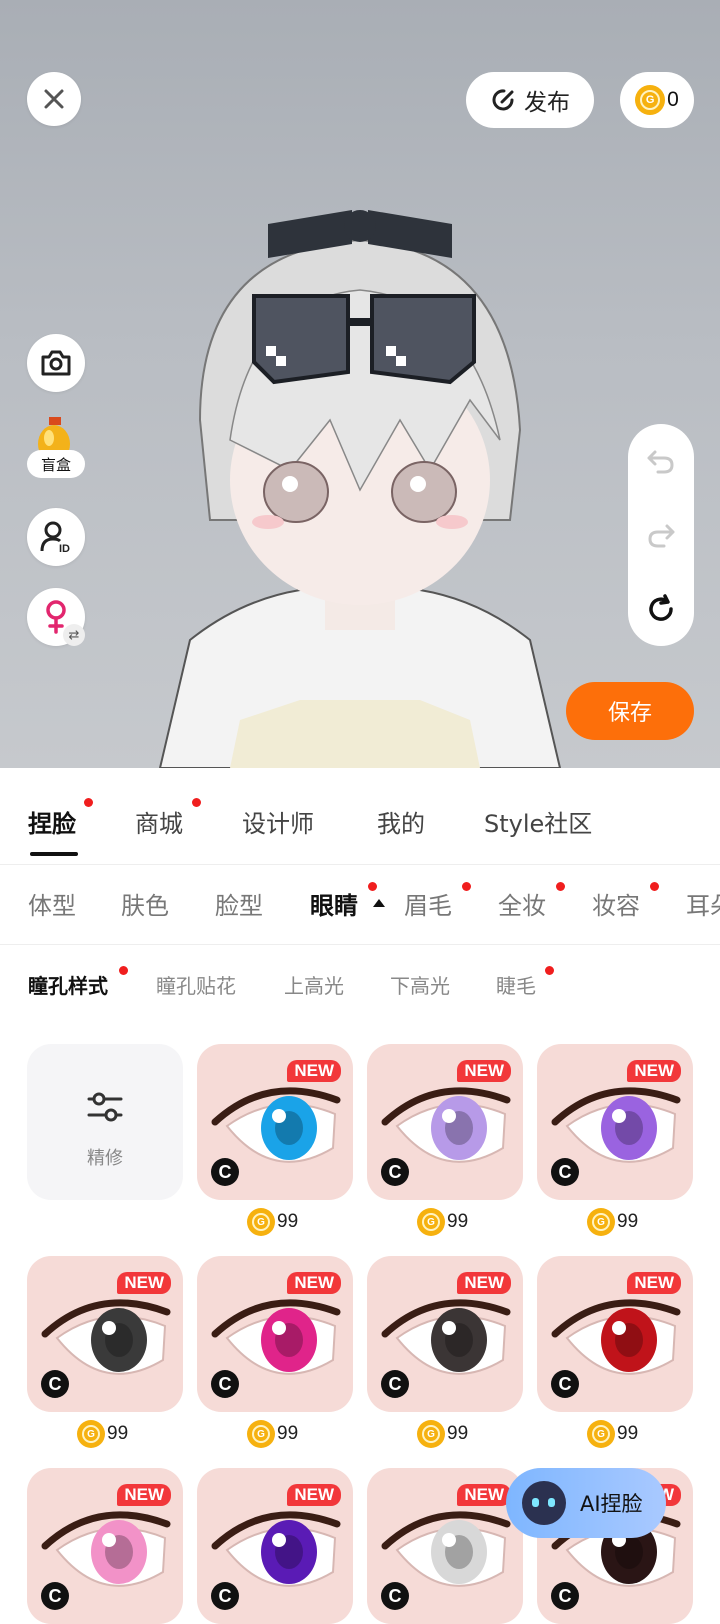 The width and height of the screenshot is (720, 1624). I want to click on avatar-id-button: ID, so click(56, 537).